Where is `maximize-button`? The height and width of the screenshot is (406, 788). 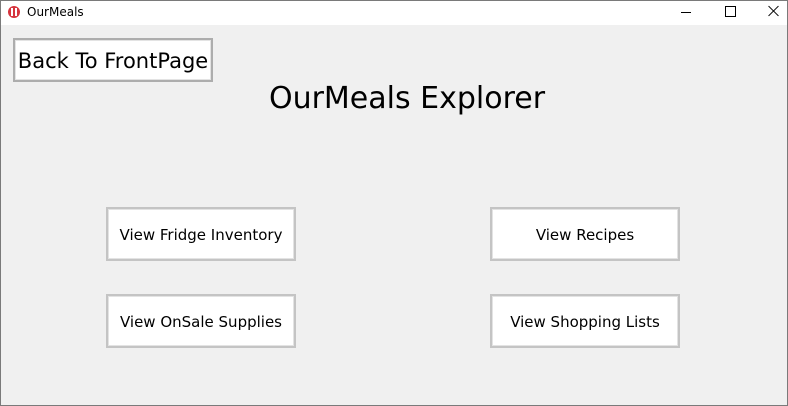 maximize-button is located at coordinates (730, 12).